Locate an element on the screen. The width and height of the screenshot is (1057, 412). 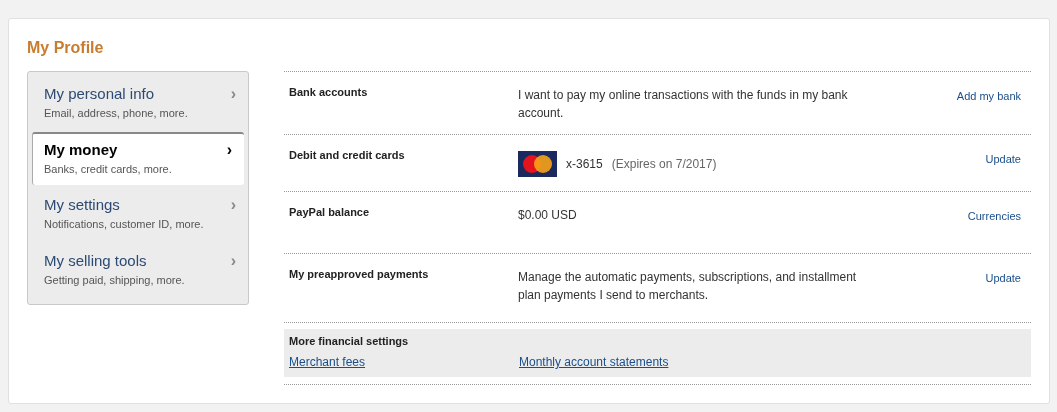
action-link: Currencies is located at coordinates (994, 216).